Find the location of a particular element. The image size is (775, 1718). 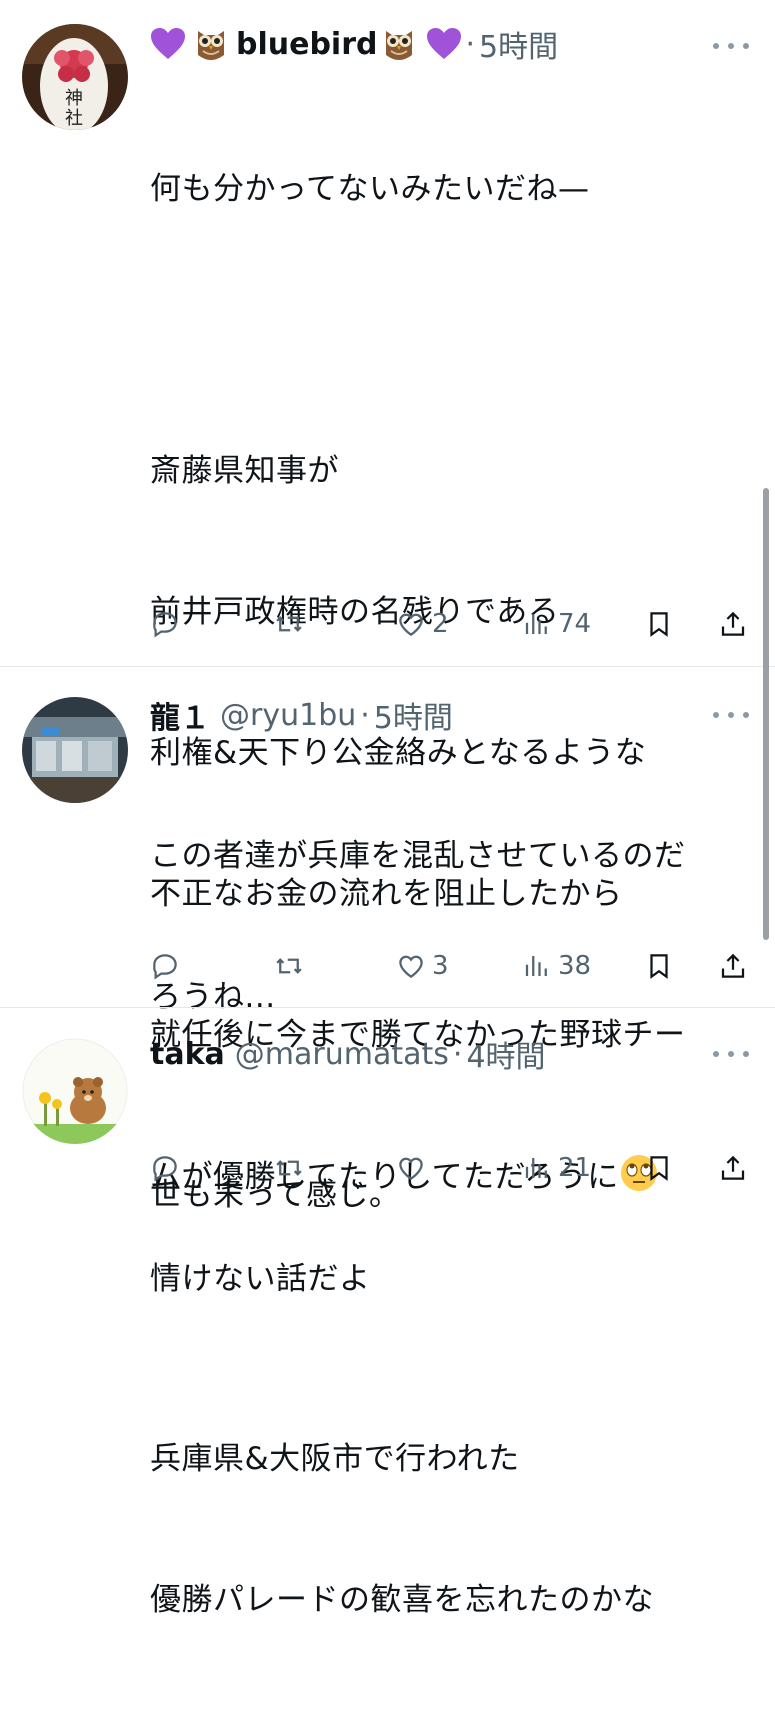

text-line: 優勝パレードの歓喜を忘れたのかな is located at coordinates (402, 1600).